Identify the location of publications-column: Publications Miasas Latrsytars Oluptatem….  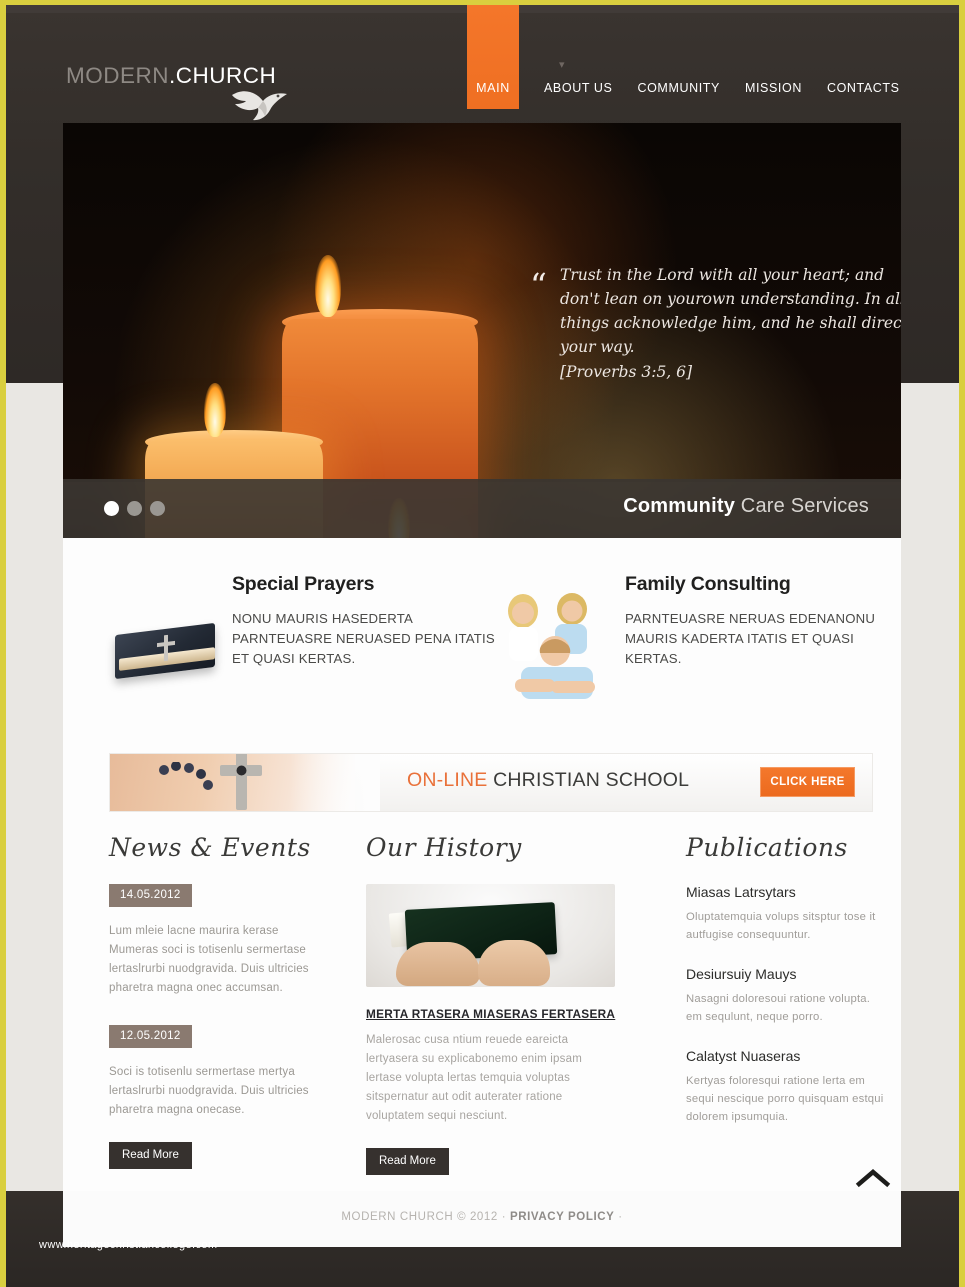
(786, 990).